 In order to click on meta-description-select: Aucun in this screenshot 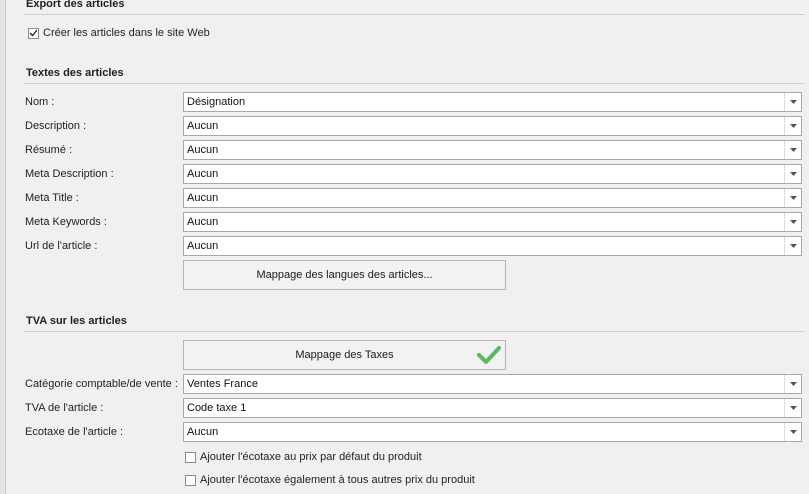, I will do `click(492, 174)`.